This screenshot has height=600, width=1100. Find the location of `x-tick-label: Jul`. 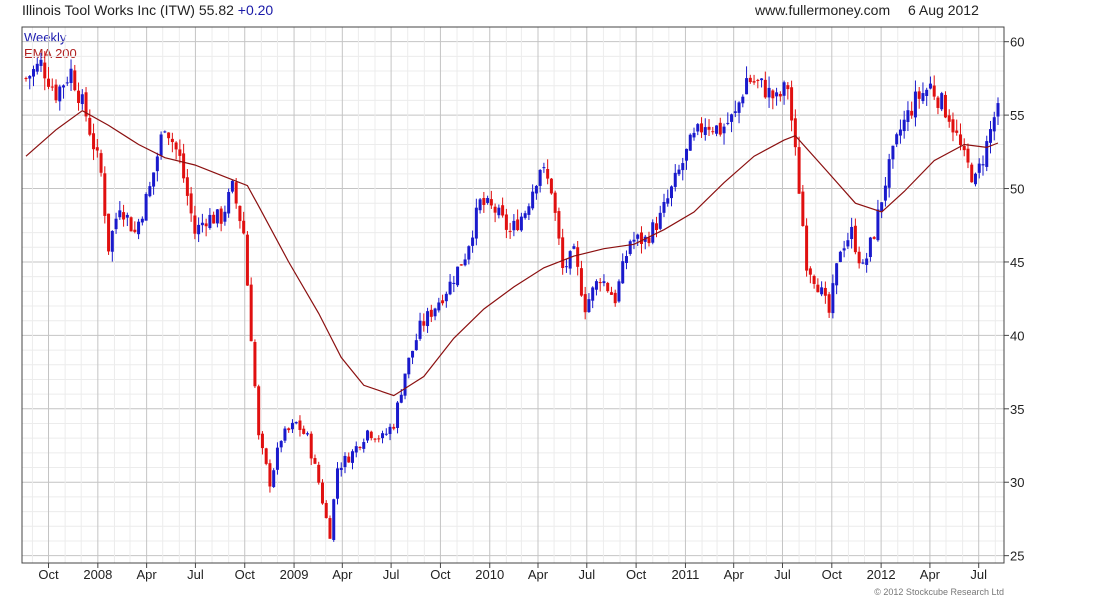

x-tick-label: Jul is located at coordinates (391, 574).